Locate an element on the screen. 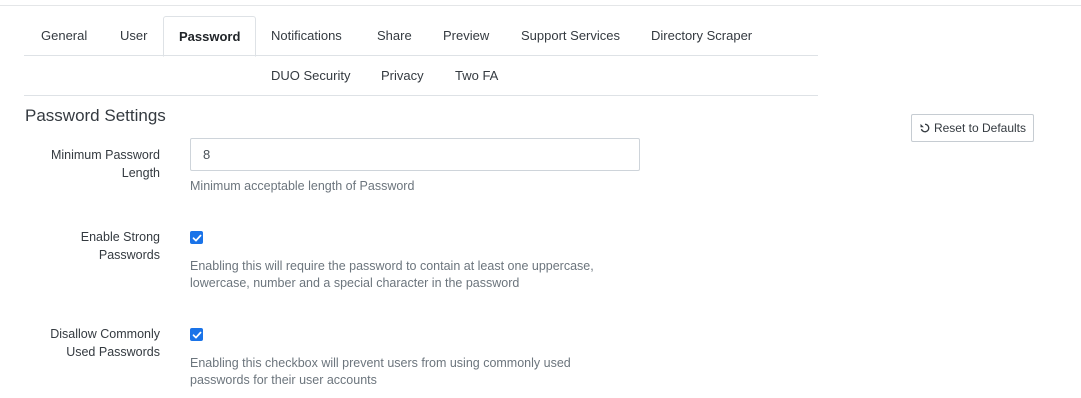 The image size is (1081, 398). min-length-label: Minimum Password Length is located at coordinates (95, 164).